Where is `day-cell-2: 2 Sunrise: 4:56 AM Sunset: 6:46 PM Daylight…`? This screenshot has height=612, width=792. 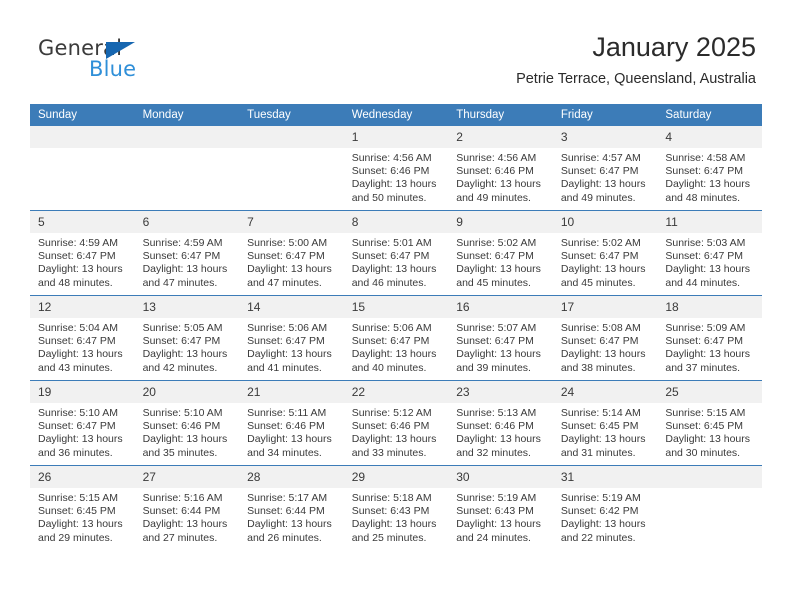 day-cell-2: 2 Sunrise: 4:56 AM Sunset: 6:46 PM Daylight… is located at coordinates (500, 168).